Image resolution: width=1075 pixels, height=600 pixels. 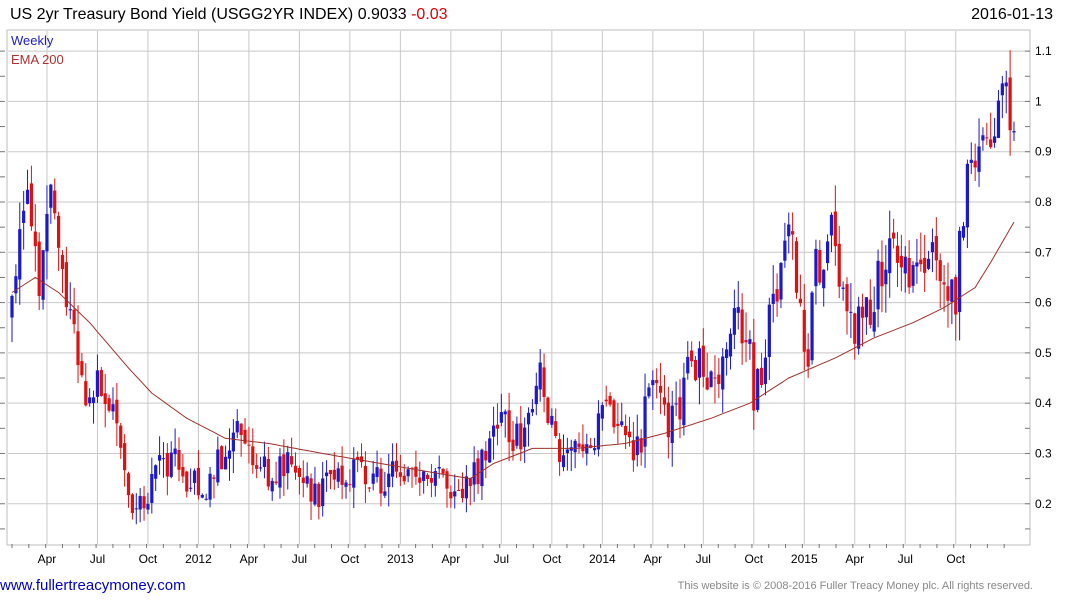 I want to click on x-tick-label: 2012, so click(x=198, y=559).